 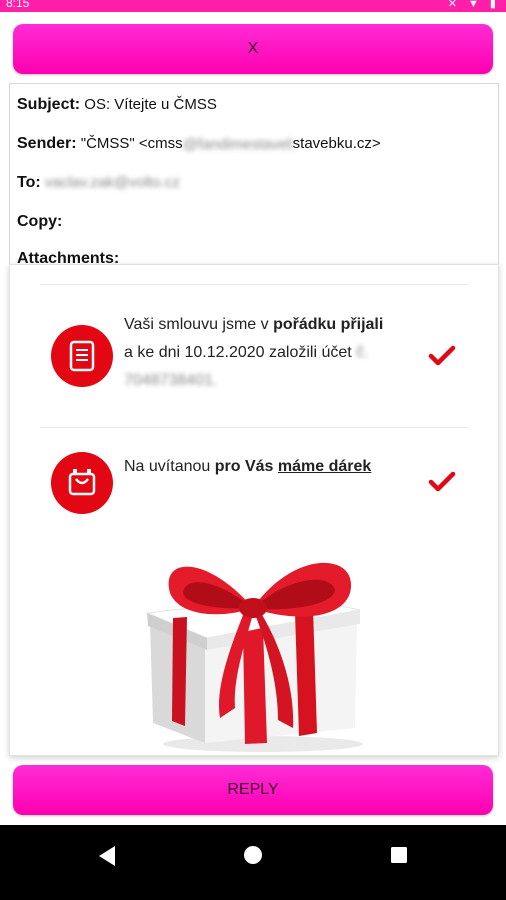 What do you see at coordinates (324, 466) in the screenshot?
I see `gift-link: máme dárek` at bounding box center [324, 466].